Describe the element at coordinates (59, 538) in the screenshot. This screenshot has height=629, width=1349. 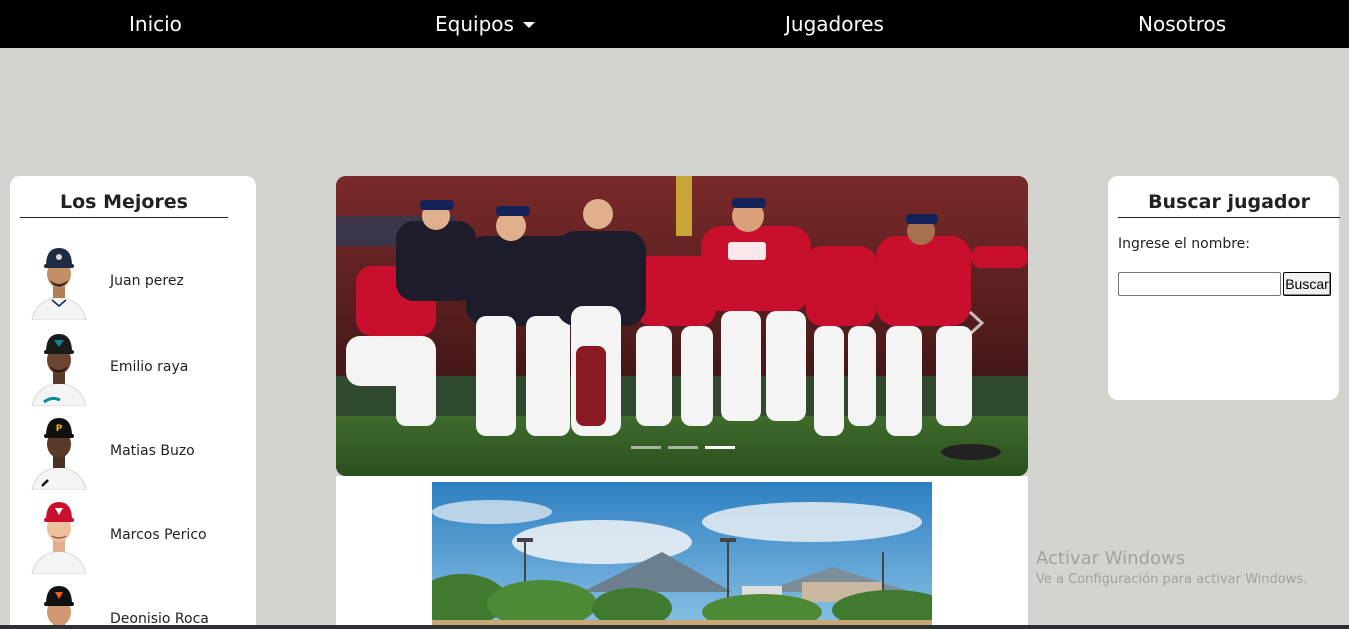
I see `player-photo-marcos-perico` at that location.